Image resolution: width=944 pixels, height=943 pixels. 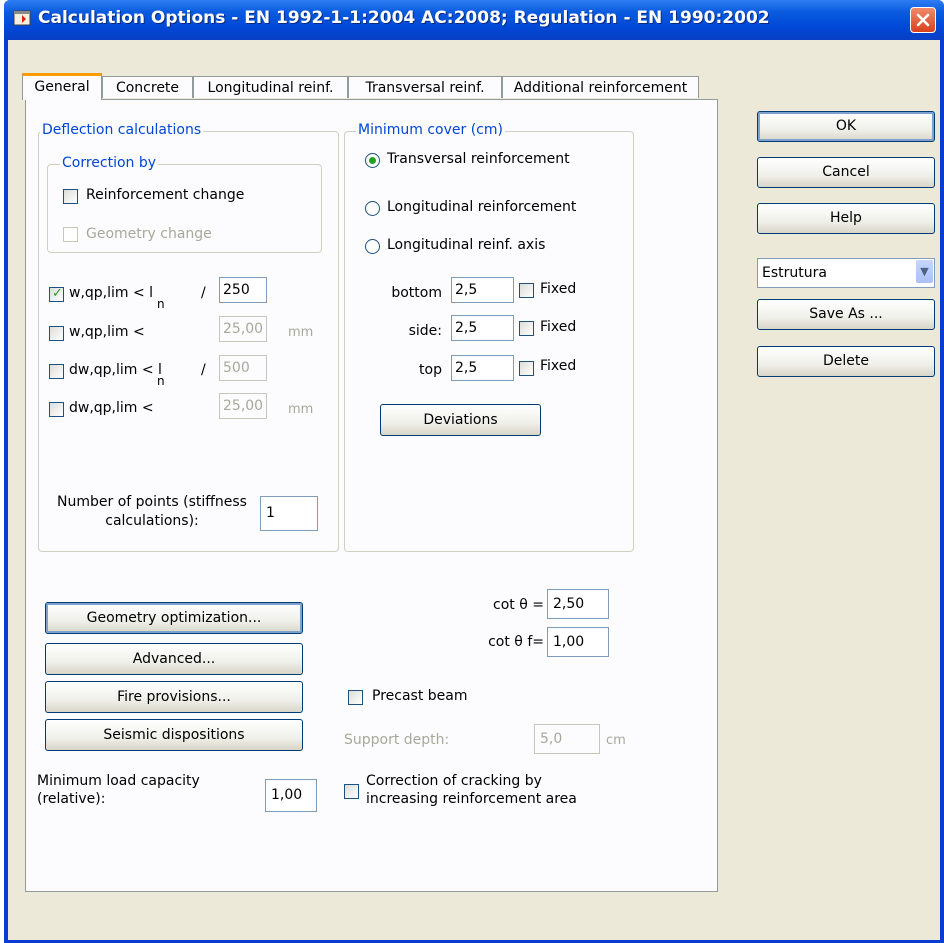 What do you see at coordinates (70, 196) in the screenshot?
I see `reinforcement-change-checkbox` at bounding box center [70, 196].